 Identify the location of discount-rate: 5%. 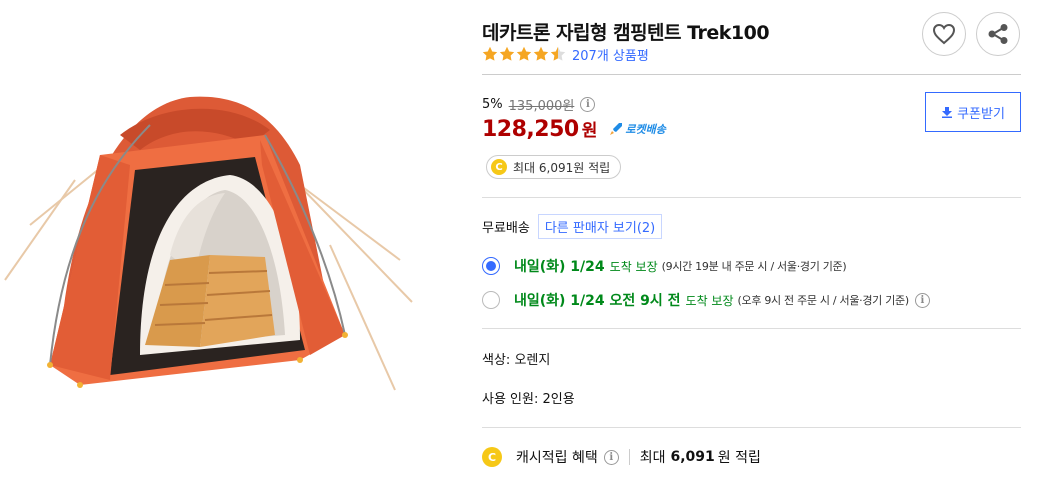
(492, 104).